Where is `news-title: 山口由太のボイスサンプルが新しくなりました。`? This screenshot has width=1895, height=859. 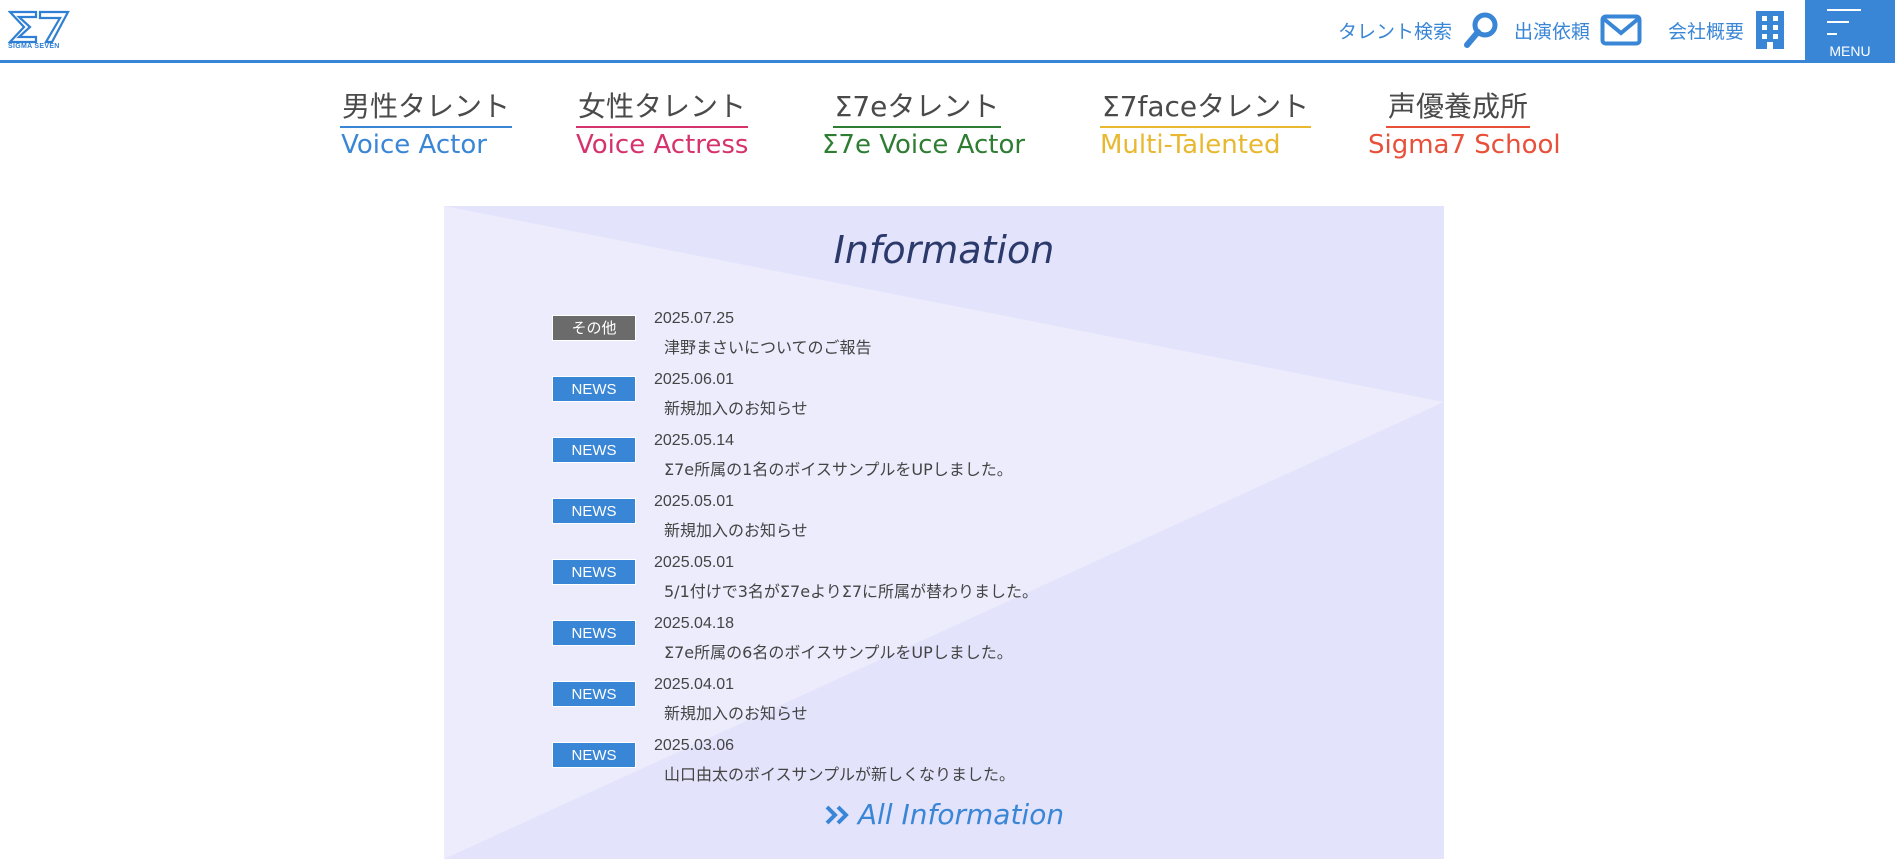 news-title: 山口由太のボイスサンプルが新しくなりました。 is located at coordinates (839, 773).